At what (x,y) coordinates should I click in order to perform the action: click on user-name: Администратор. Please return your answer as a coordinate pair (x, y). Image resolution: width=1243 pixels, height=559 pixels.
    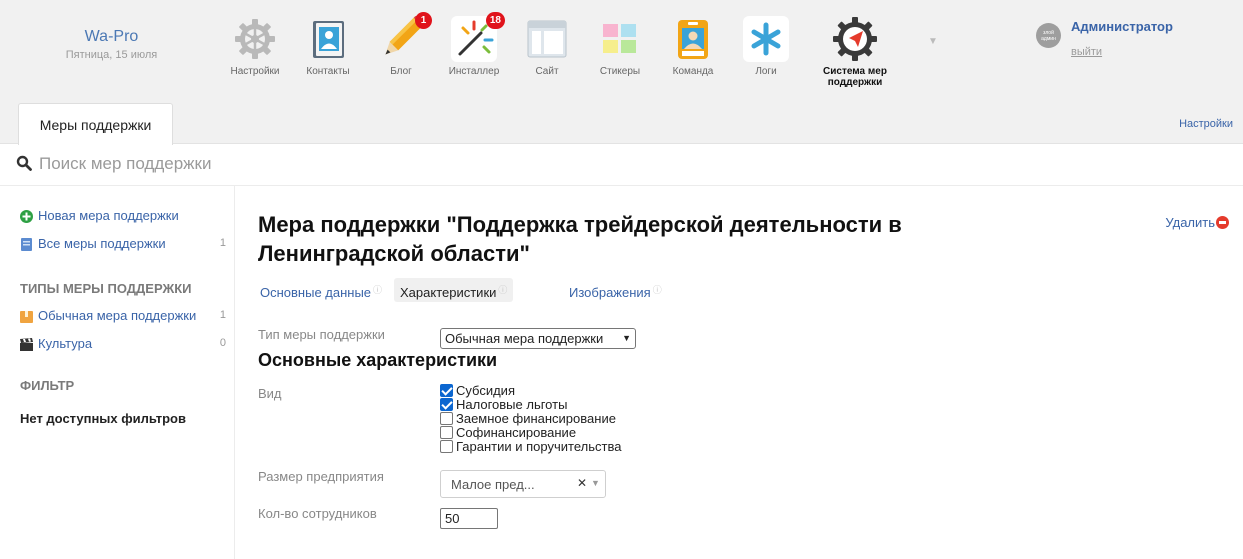
    Looking at the image, I should click on (1122, 26).